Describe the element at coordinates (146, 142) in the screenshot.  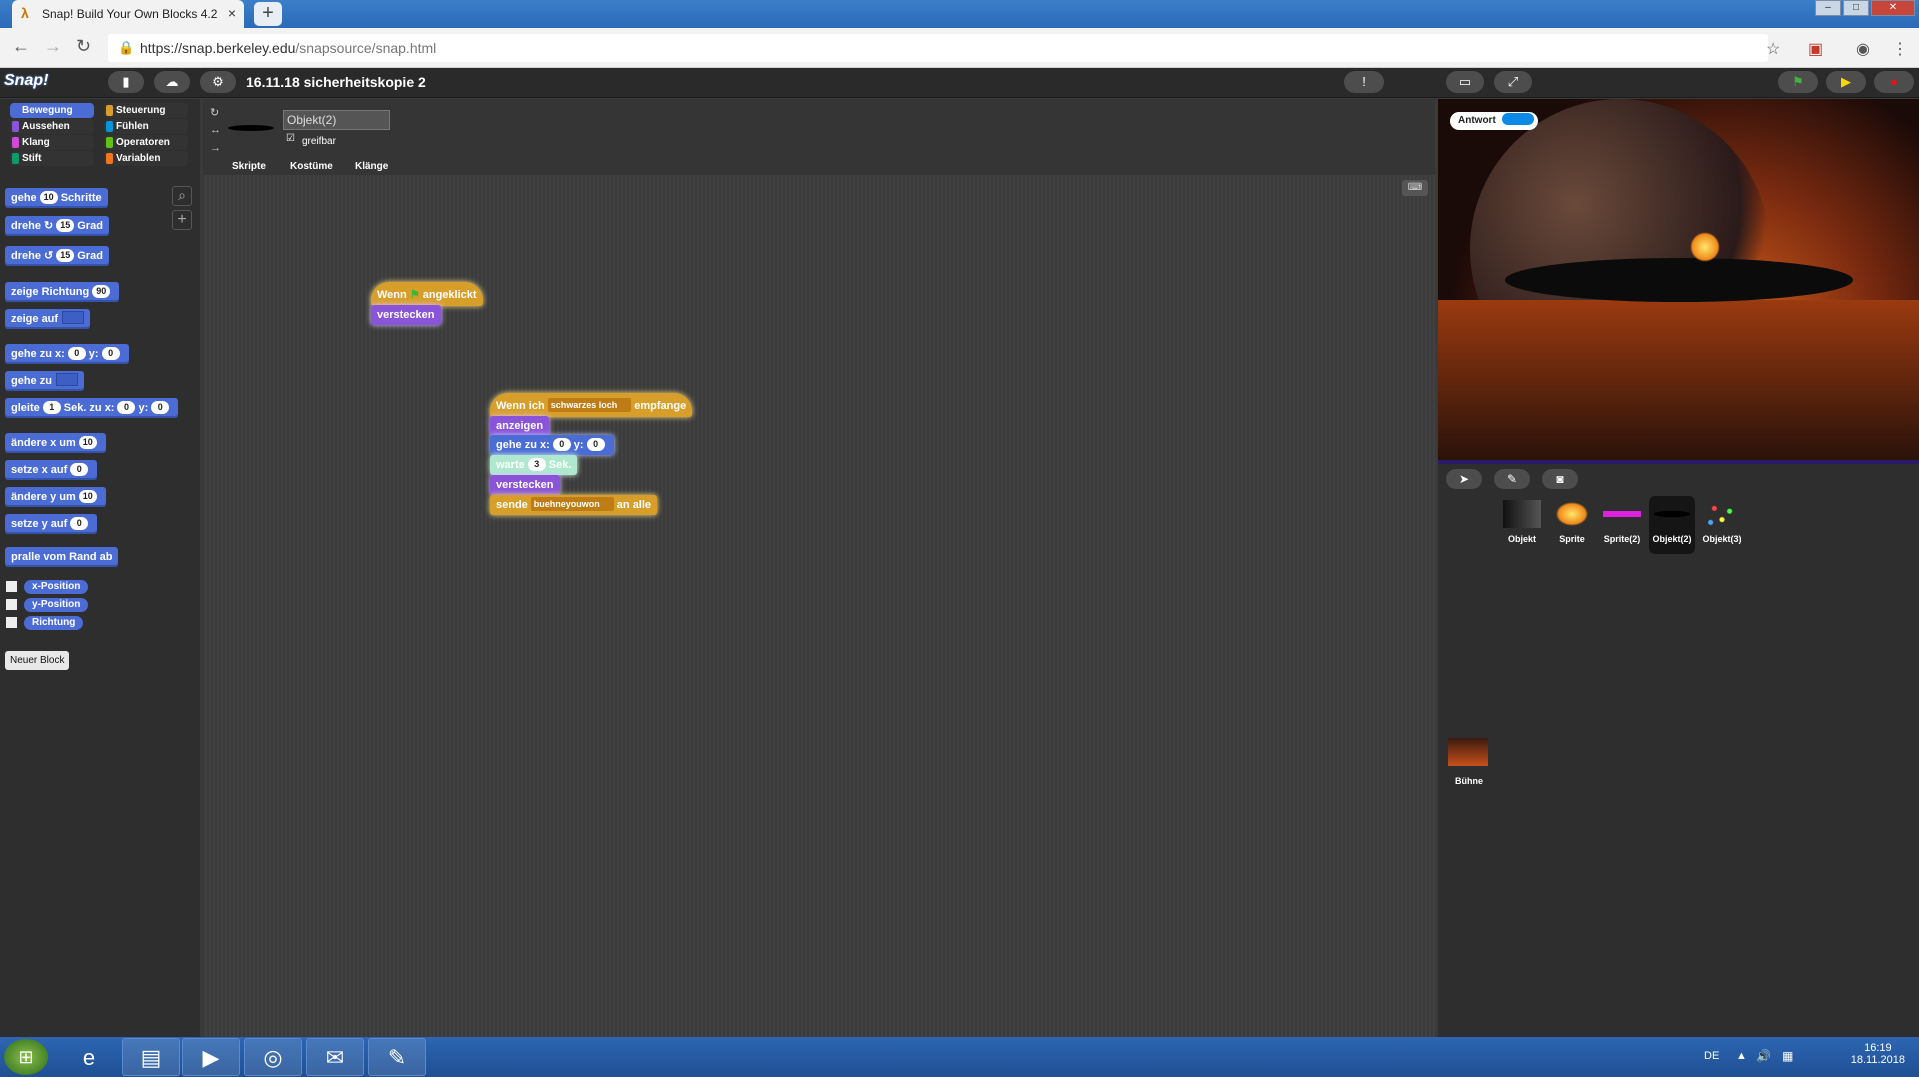
I see `category-operatoren: Operatoren` at that location.